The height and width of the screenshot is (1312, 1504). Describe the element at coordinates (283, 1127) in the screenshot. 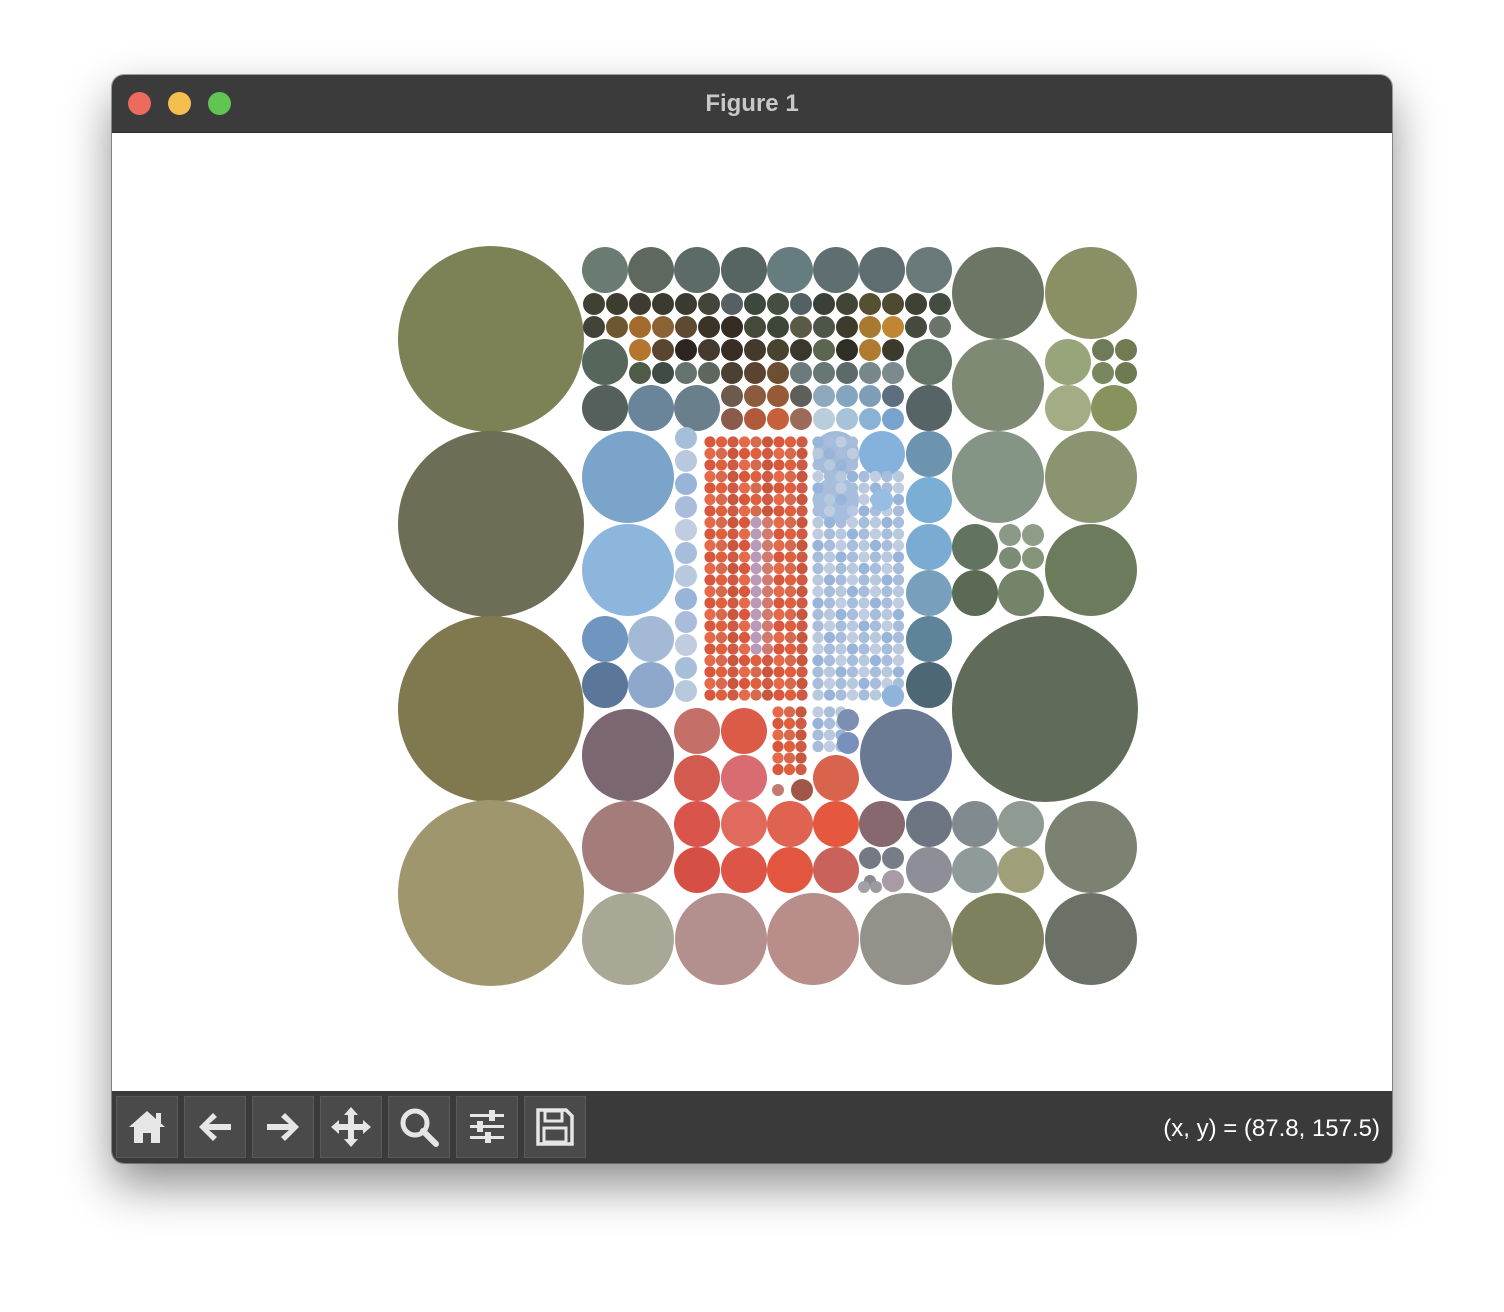

I see `forward-button` at that location.